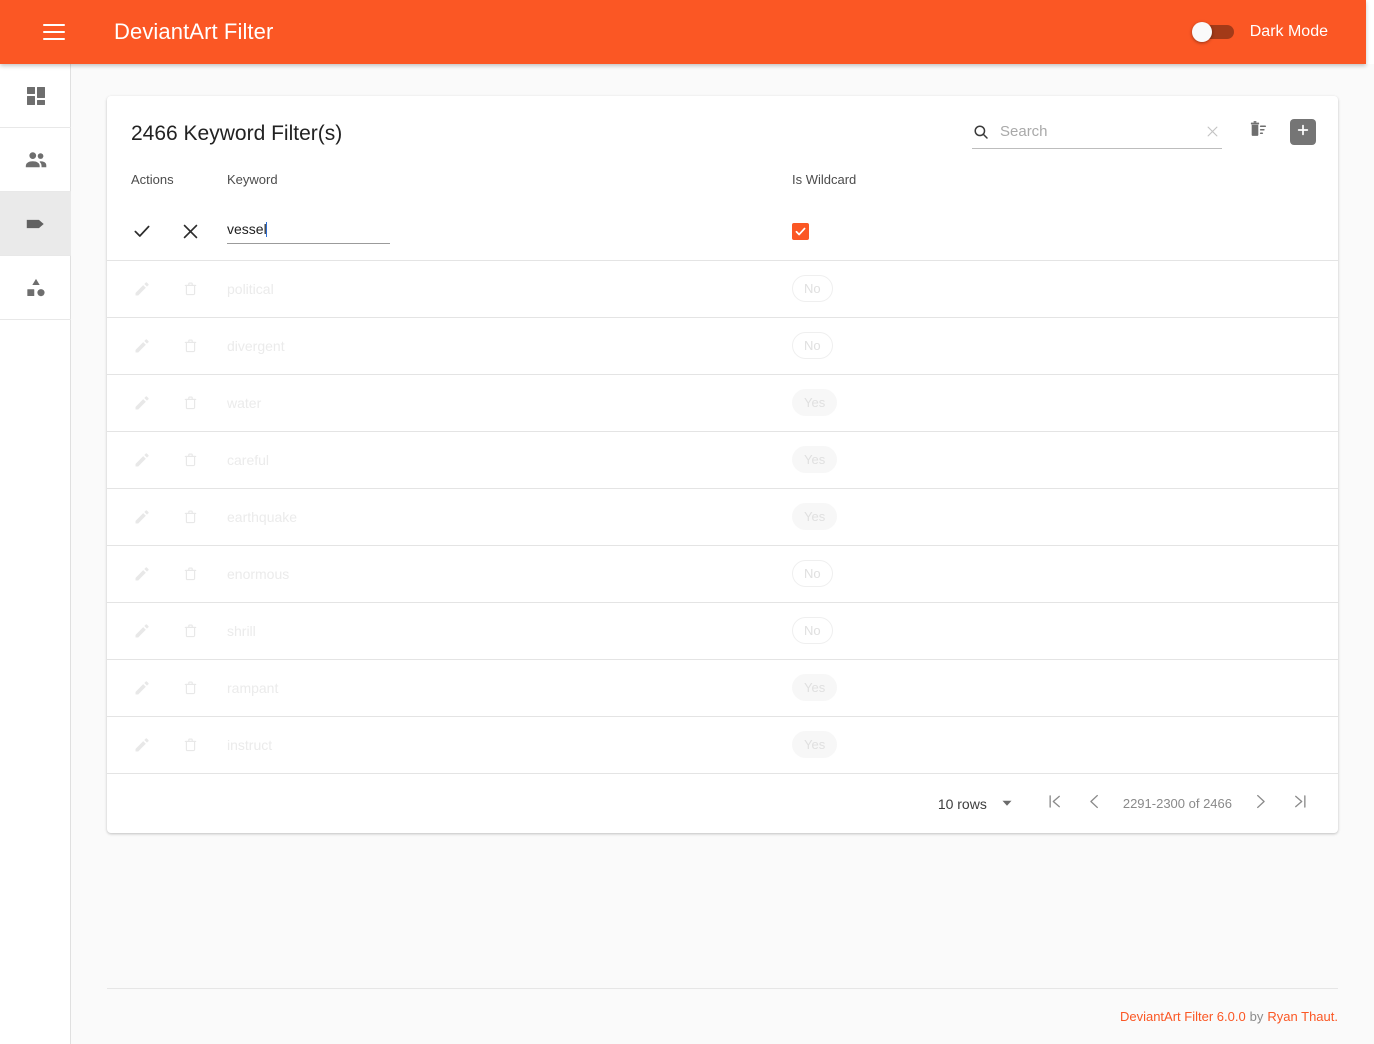 This screenshot has width=1374, height=1044. I want to click on table-row: careful Yes, so click(722, 459).